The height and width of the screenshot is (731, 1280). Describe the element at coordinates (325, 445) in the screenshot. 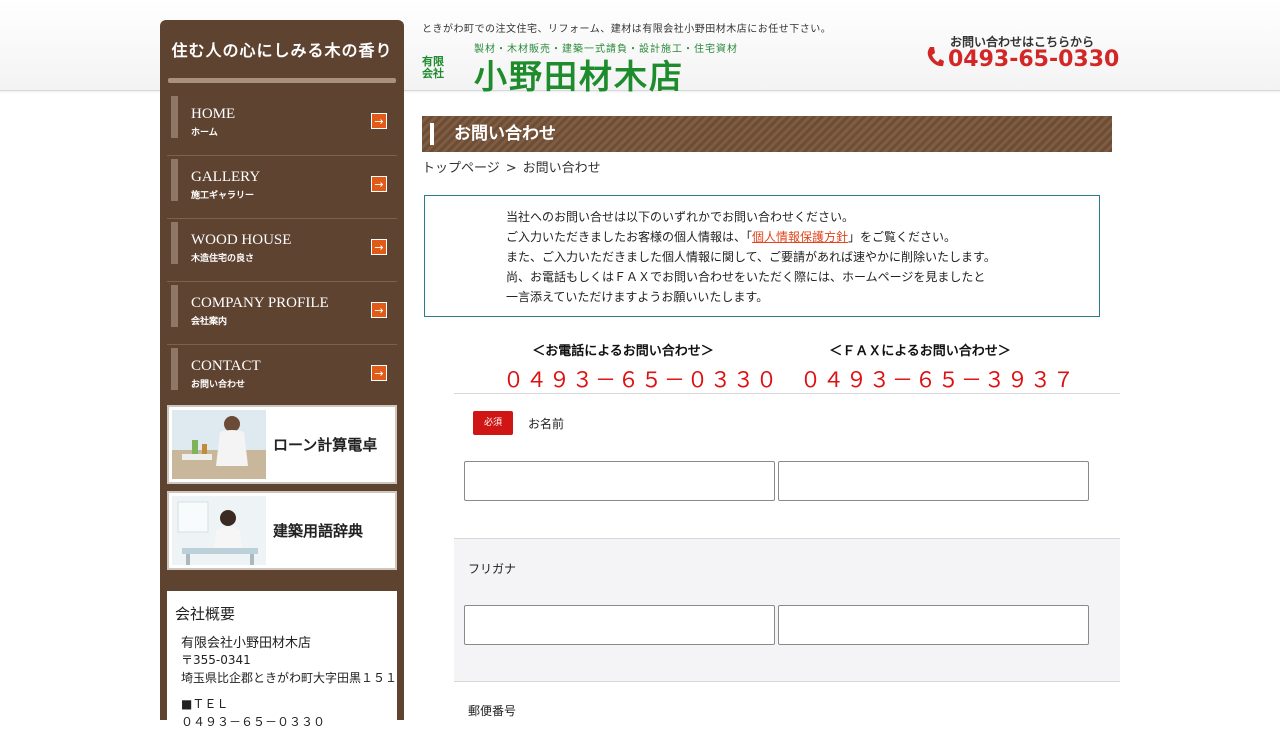

I see `banner-title: ローン計算電卓` at that location.